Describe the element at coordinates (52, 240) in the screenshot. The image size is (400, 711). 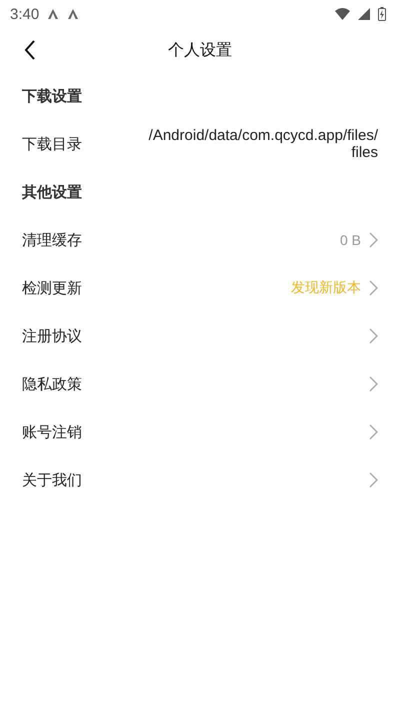
I see `row-label: 清理缓存` at that location.